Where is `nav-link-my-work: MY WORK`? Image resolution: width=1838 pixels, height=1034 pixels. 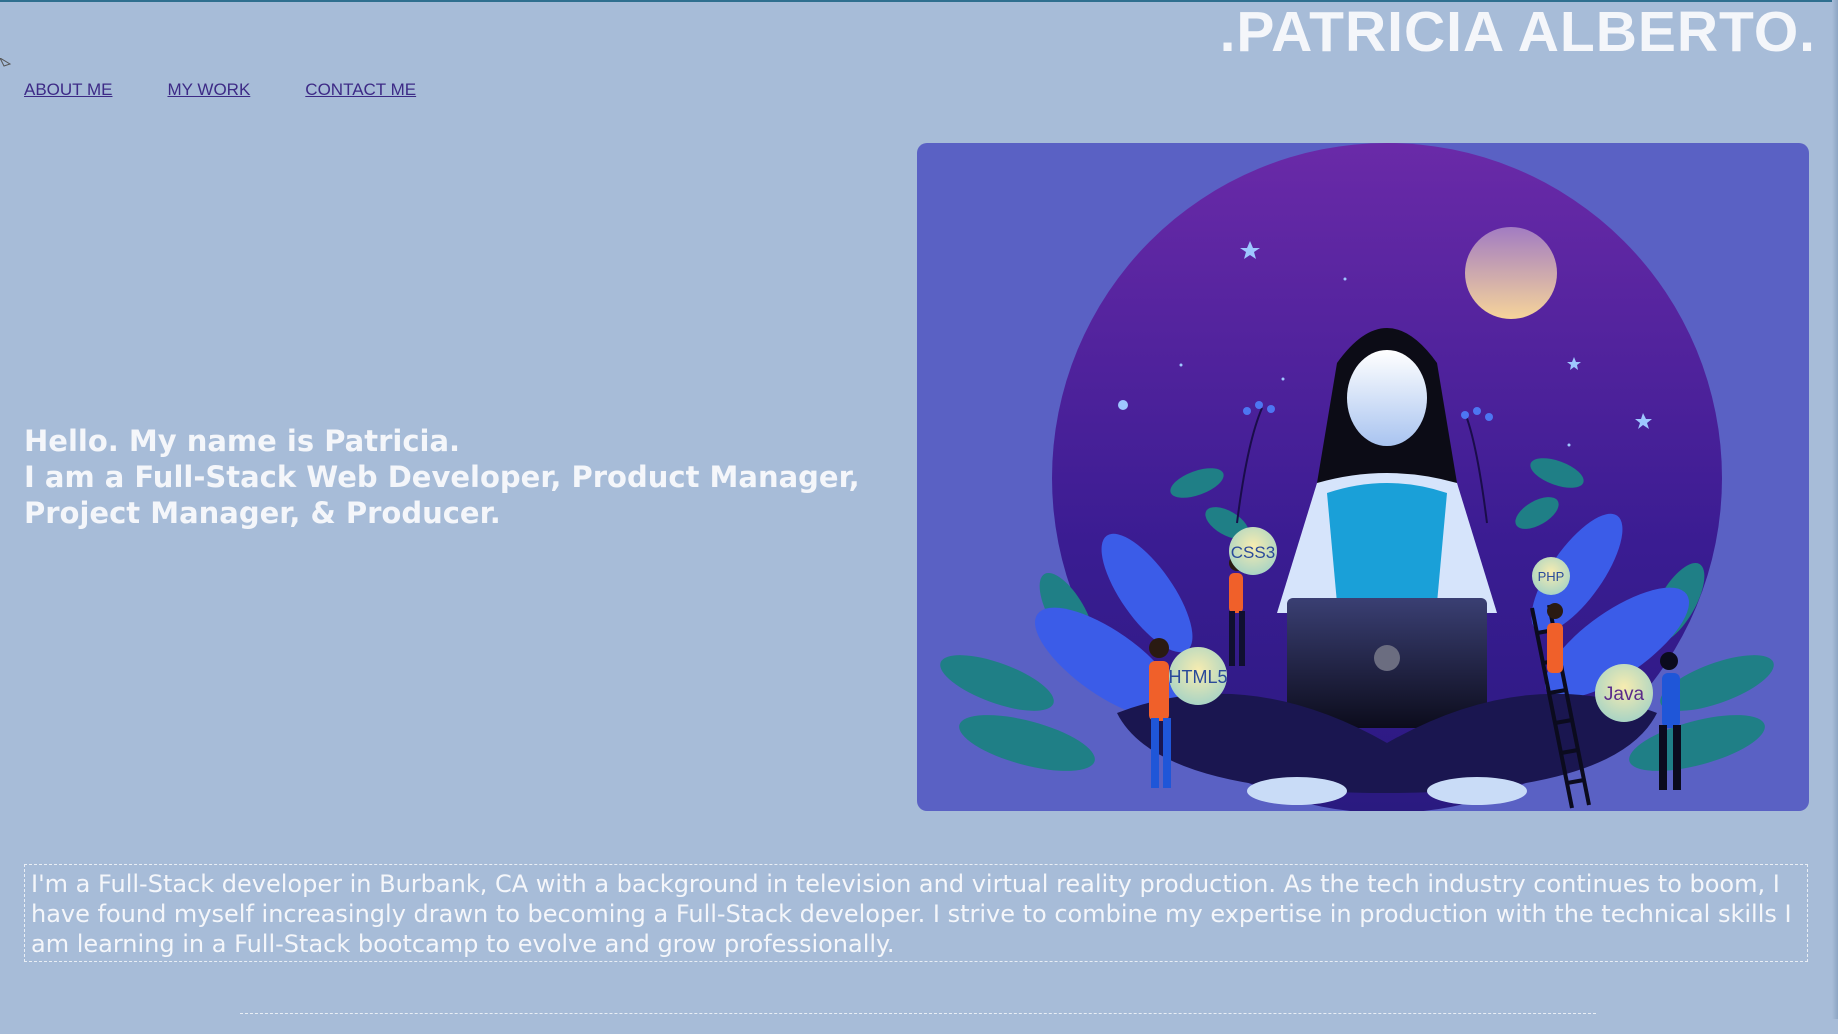 nav-link-my-work: MY WORK is located at coordinates (208, 90).